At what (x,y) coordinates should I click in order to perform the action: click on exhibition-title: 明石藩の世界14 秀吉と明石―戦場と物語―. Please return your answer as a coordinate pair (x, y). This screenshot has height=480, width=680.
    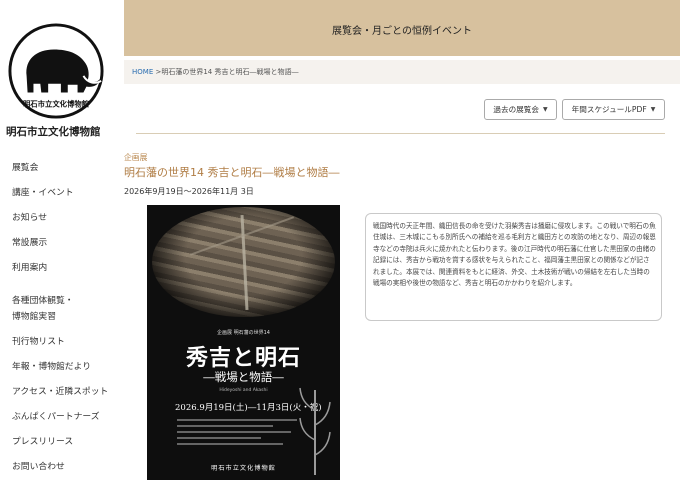
    Looking at the image, I should click on (232, 172).